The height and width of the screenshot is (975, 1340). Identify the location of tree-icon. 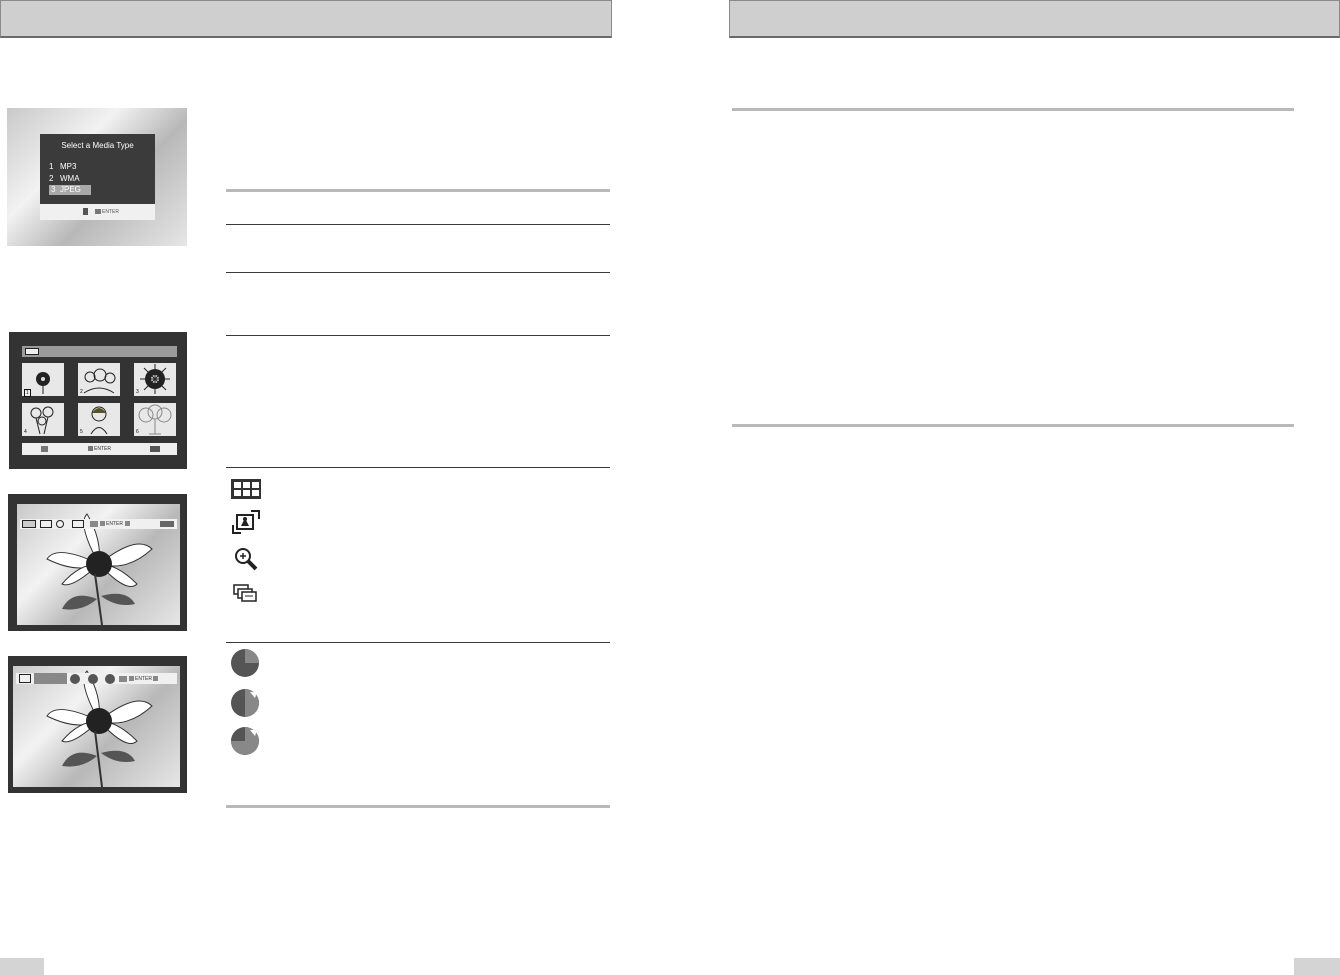
(155, 419).